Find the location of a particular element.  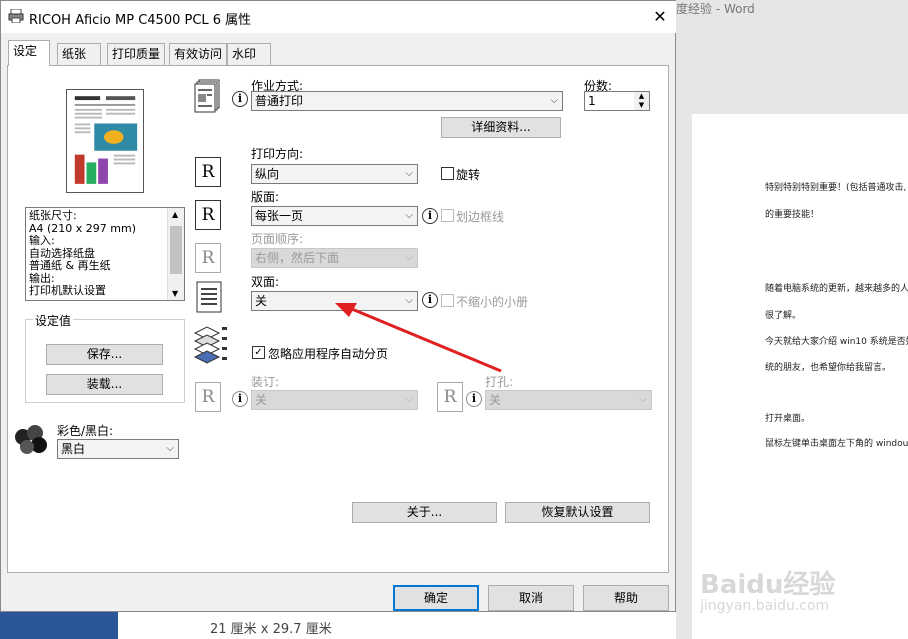

page-size-text: 21 厘米 x 29.7 厘米 is located at coordinates (271, 629).